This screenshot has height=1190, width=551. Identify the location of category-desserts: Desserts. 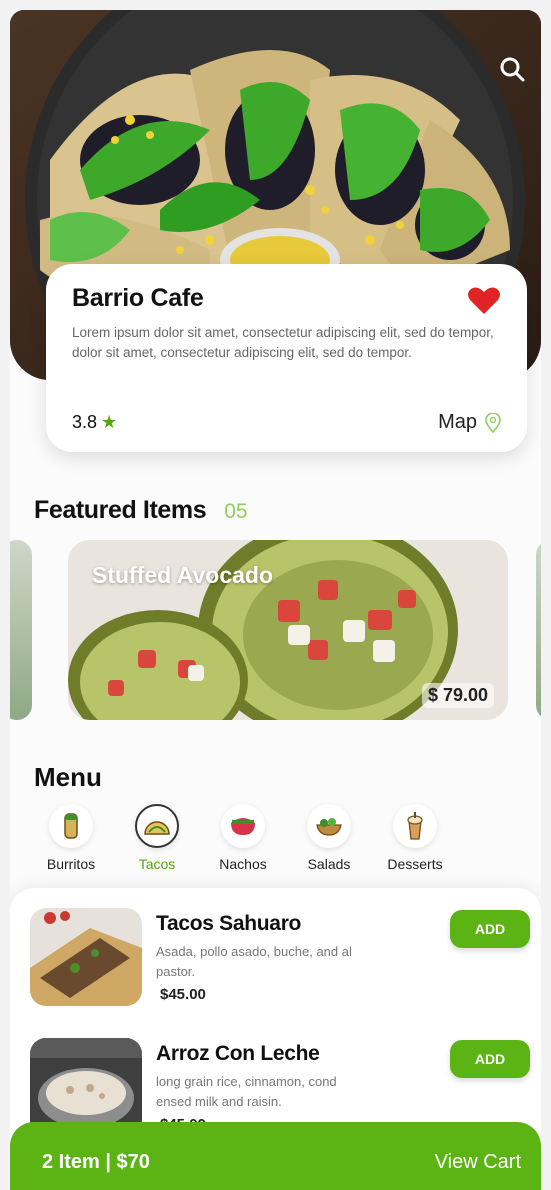
(415, 838).